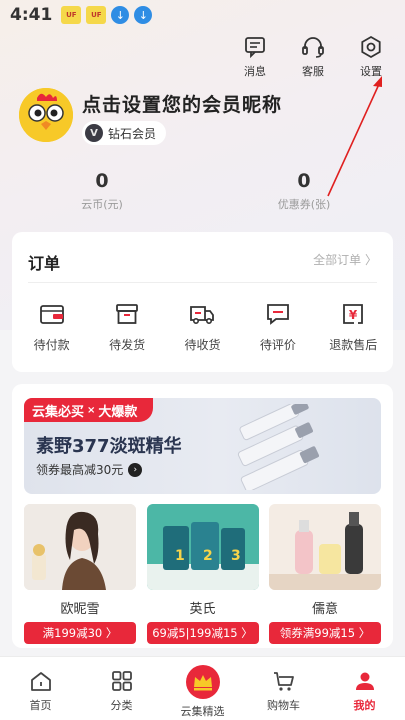  I want to click on status-time: 4:41, so click(31, 15).